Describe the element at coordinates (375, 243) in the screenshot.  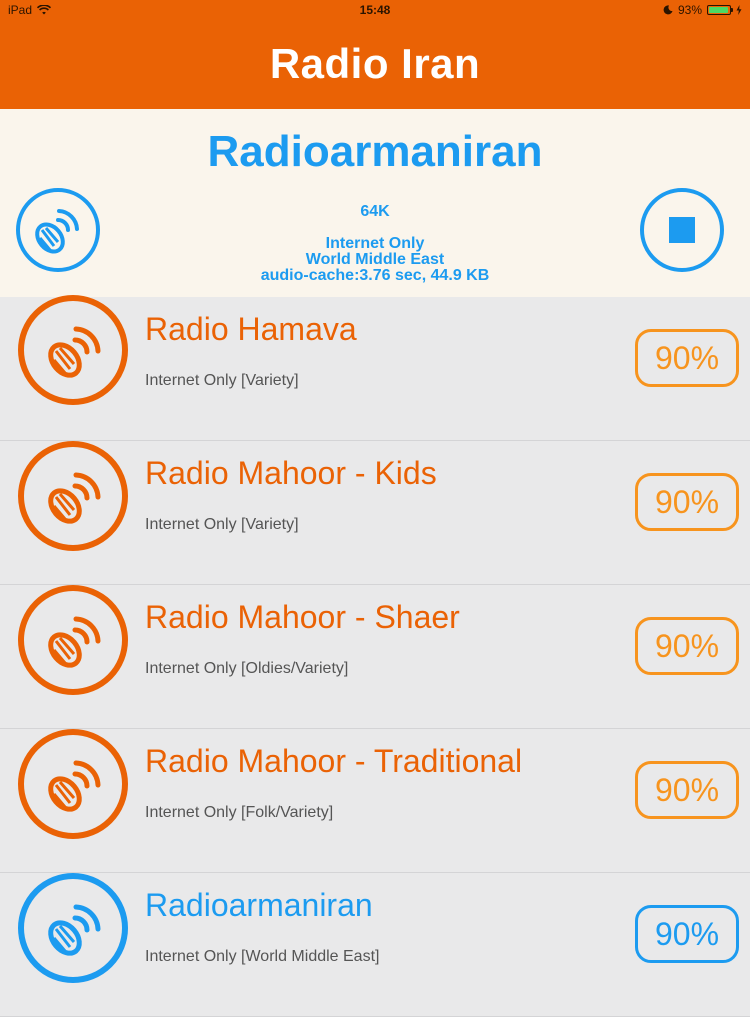
I see `now-playing-source: Internet Only` at that location.